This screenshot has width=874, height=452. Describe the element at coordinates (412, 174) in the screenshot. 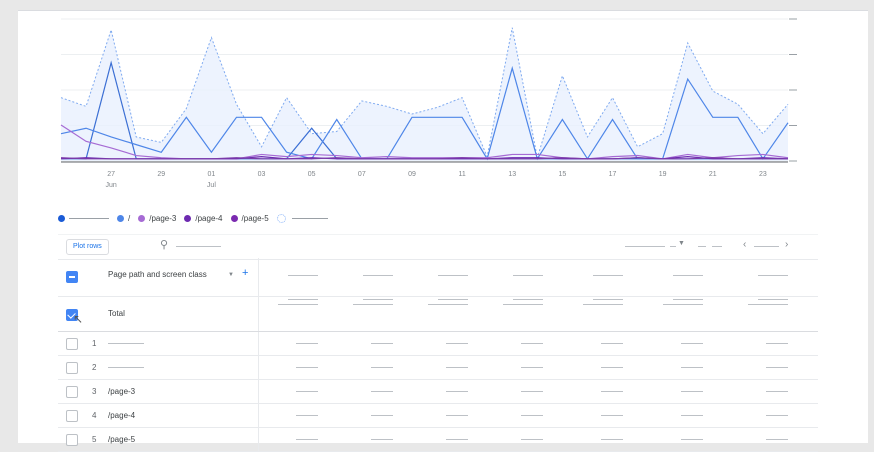

I see `x-tick-label: 09` at that location.